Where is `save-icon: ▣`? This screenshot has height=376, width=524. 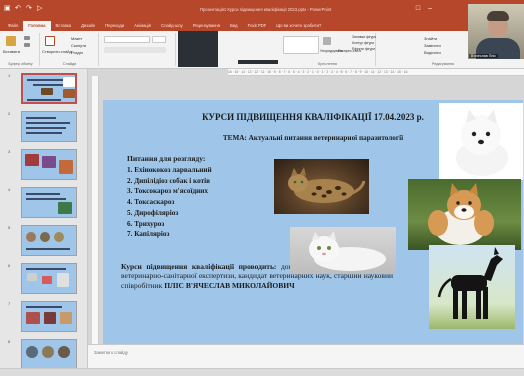 save-icon: ▣ is located at coordinates (7, 8).